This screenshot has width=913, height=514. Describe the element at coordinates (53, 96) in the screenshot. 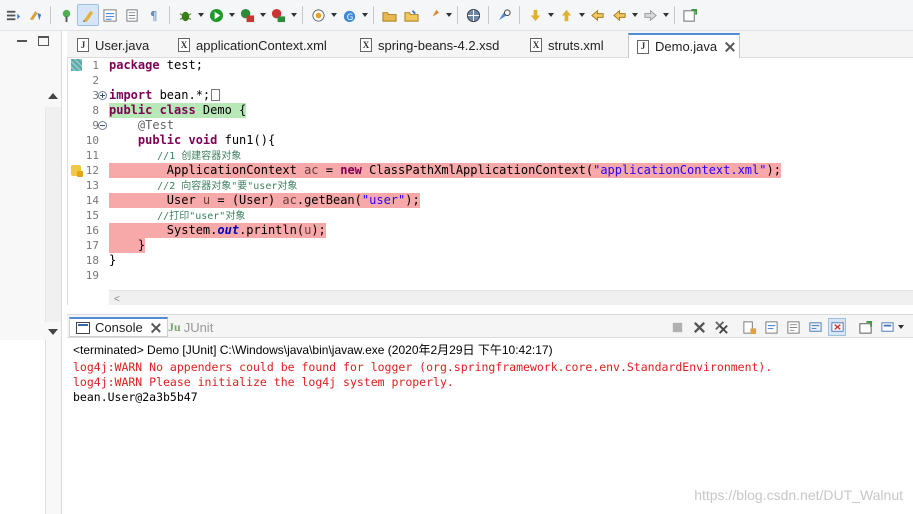

I see `scroll-up-icon` at that location.